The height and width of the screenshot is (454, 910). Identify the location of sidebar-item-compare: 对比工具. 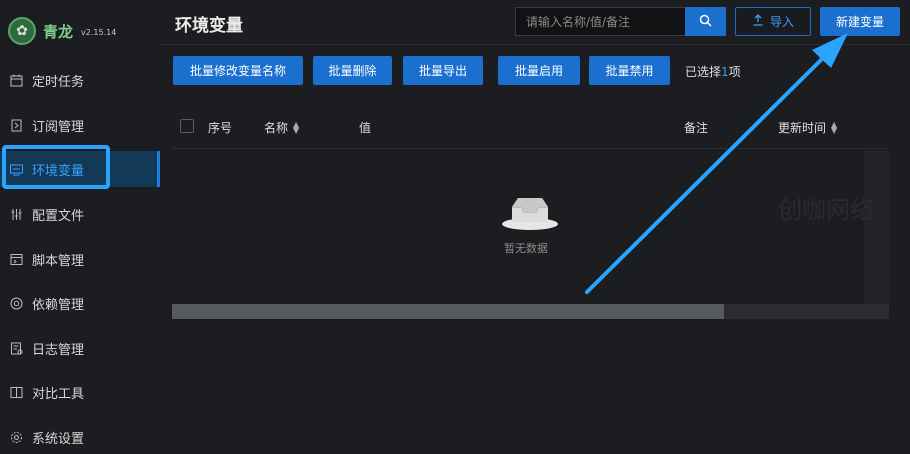
(80, 392).